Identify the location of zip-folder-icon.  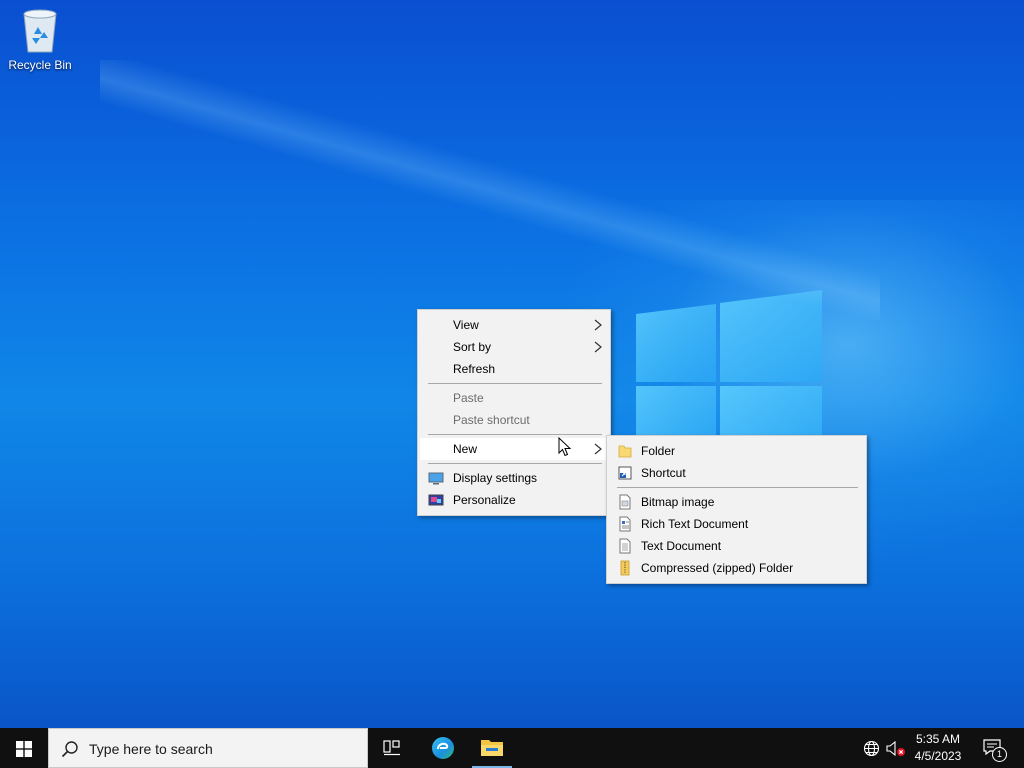
(625, 568).